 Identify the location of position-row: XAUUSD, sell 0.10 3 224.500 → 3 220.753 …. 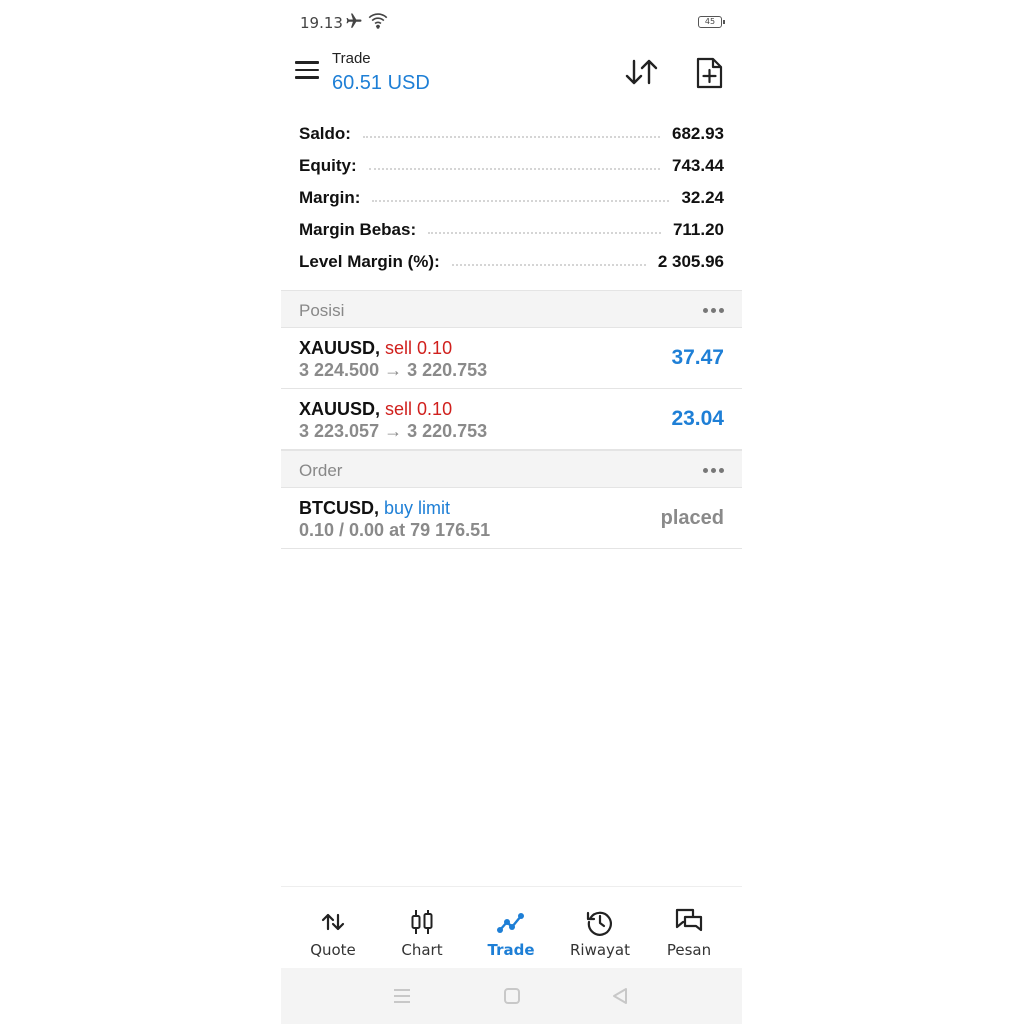
(511, 358).